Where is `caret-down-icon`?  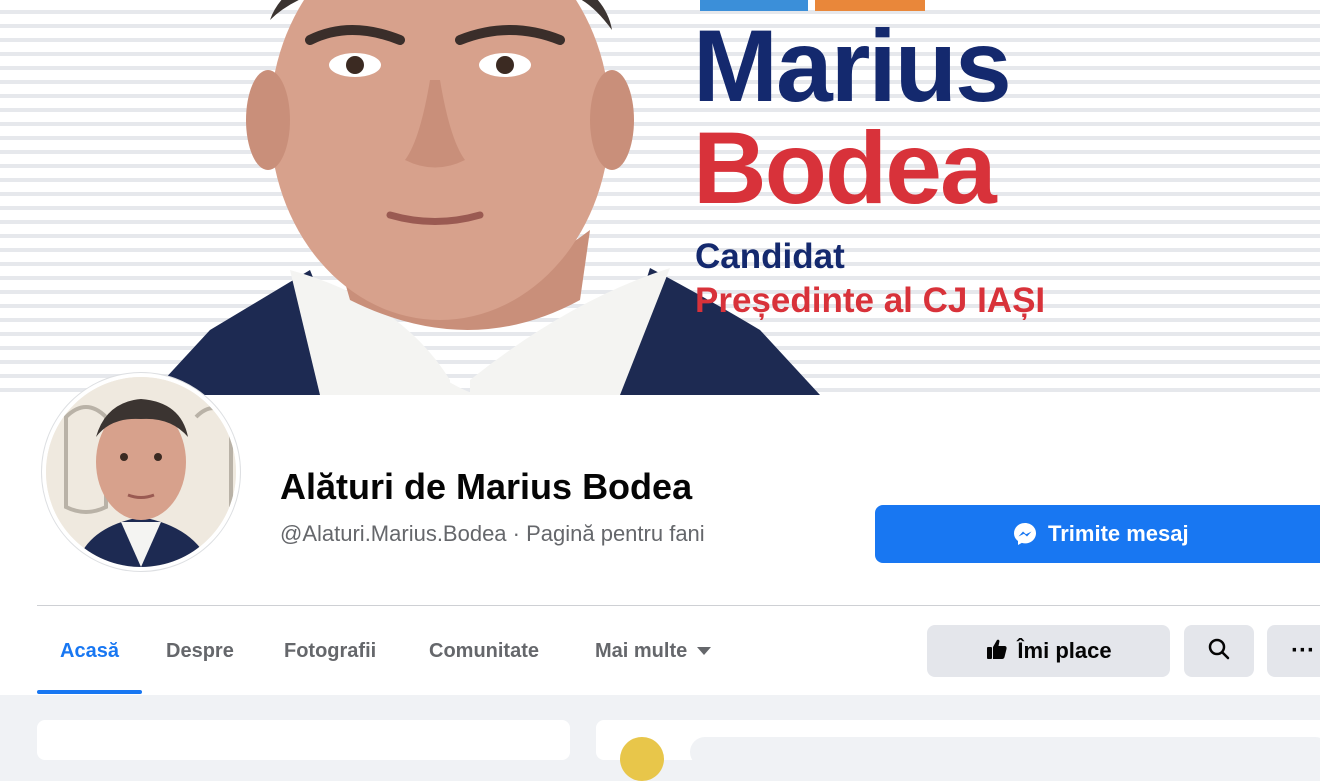 caret-down-icon is located at coordinates (704, 651).